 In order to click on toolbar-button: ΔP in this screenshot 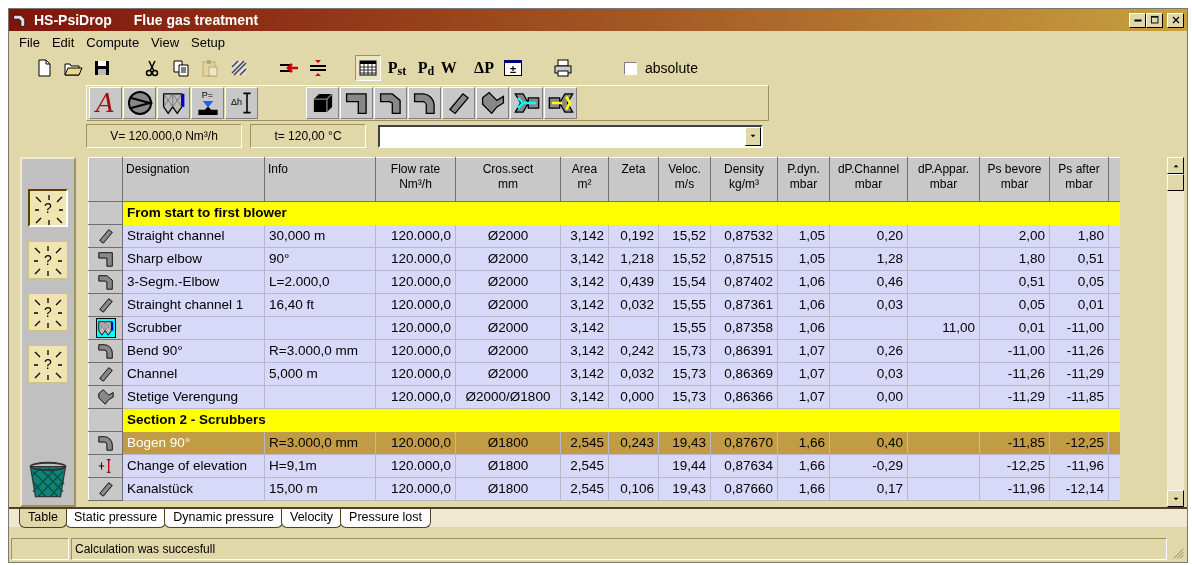, I will do `click(484, 68)`.